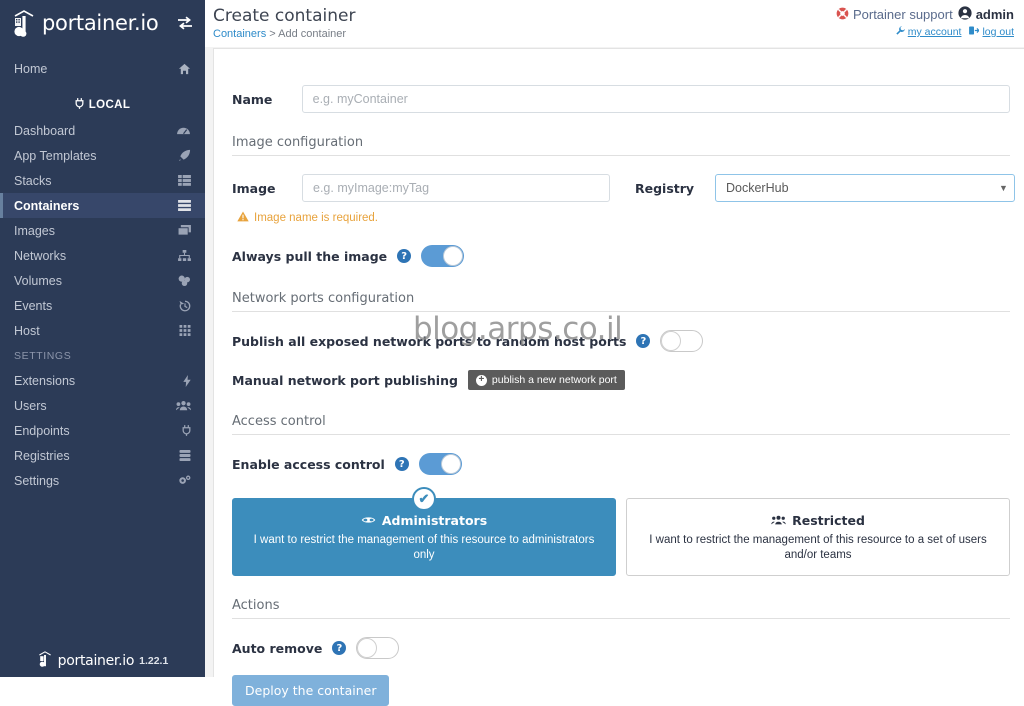  What do you see at coordinates (27, 330) in the screenshot?
I see `sidebar-item-label: Host` at bounding box center [27, 330].